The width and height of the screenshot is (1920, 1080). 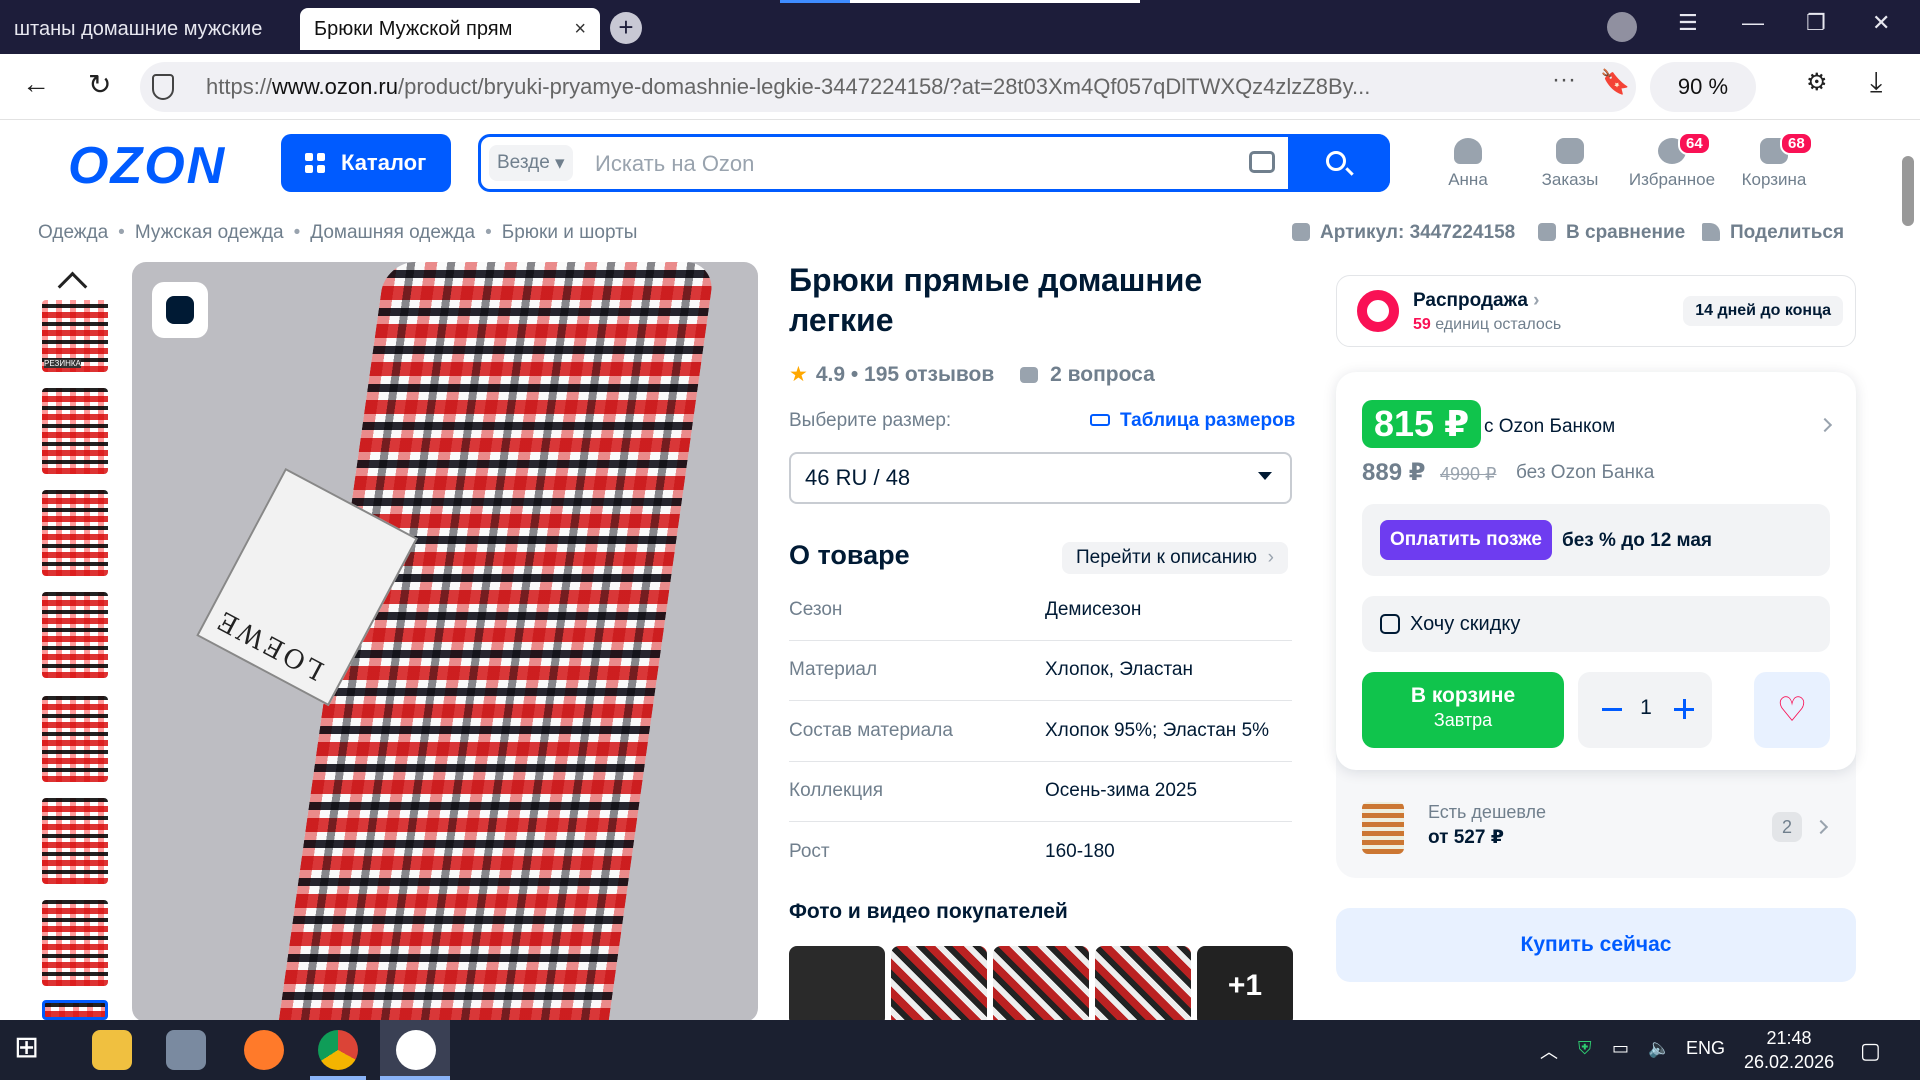 I want to click on questions-link: 2 вопроса, so click(x=1102, y=374).